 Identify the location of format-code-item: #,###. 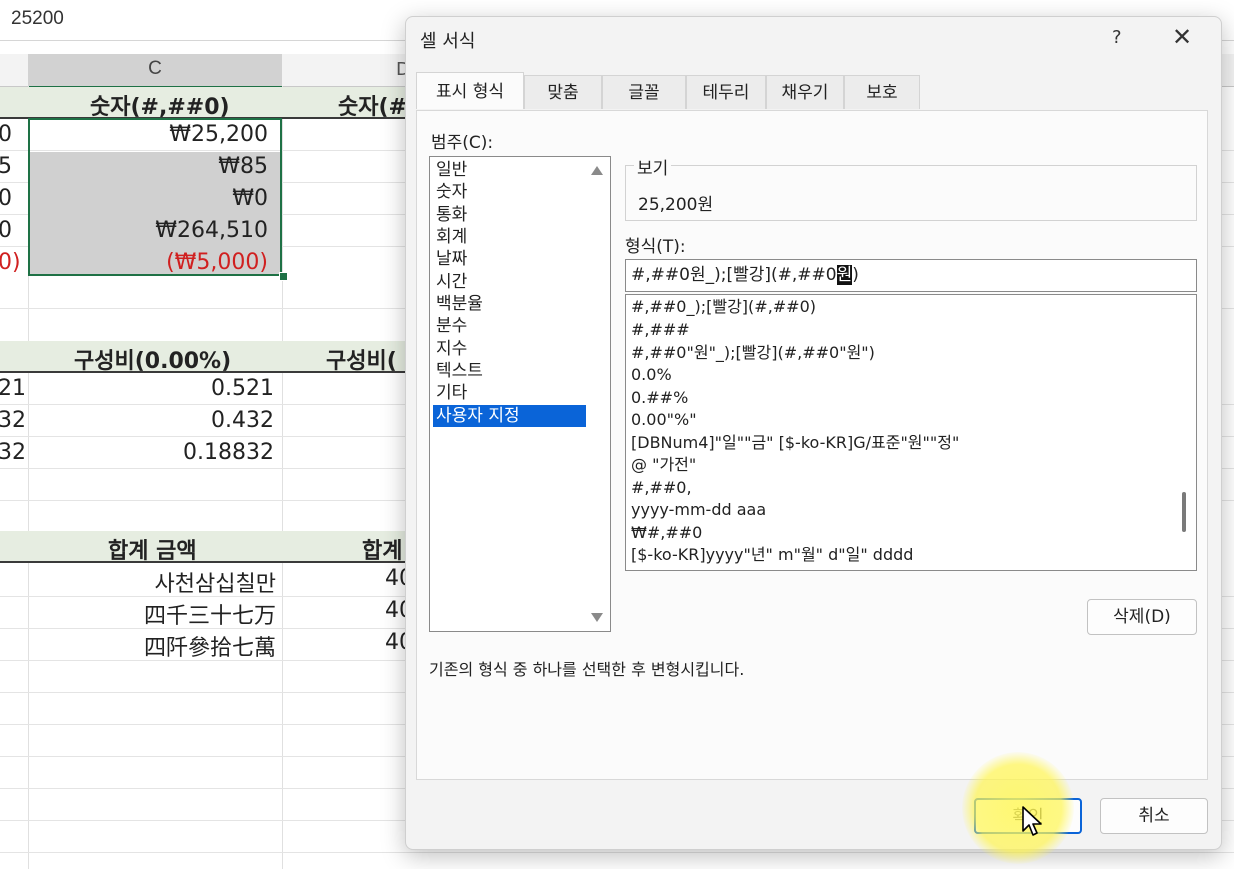
(660, 330).